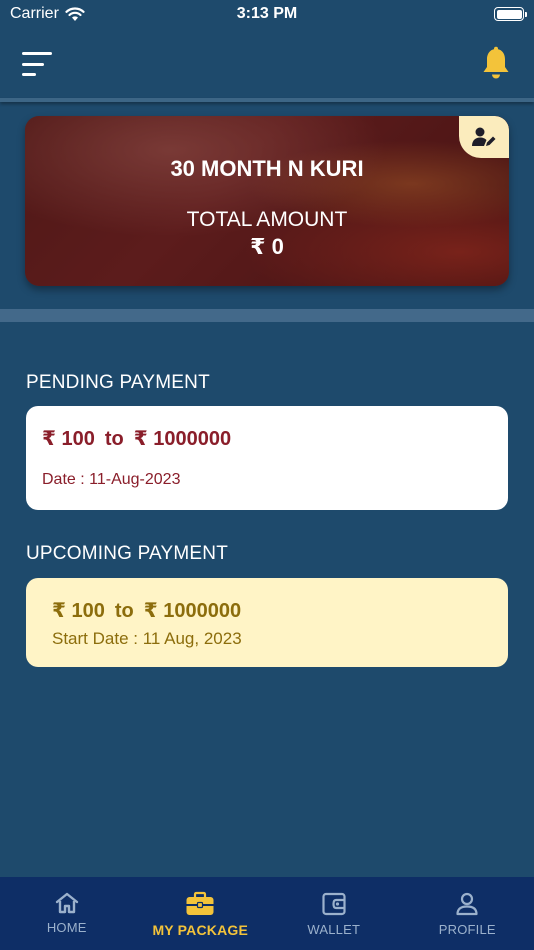 This screenshot has width=534, height=950. I want to click on header-divider, so click(267, 100).